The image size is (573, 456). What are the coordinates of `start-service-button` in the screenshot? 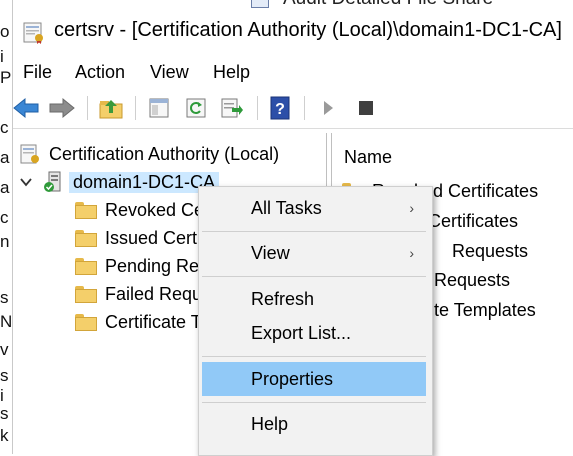 It's located at (328, 108).